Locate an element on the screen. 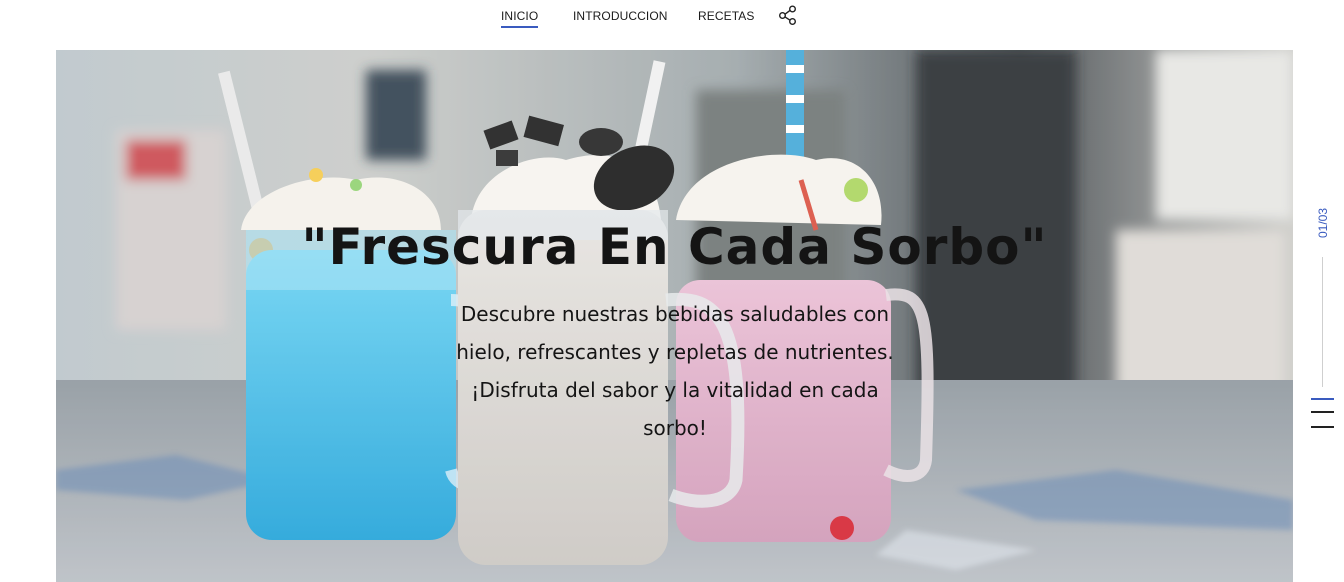  hero-headline: "Frescura En Cada Sorbo" is located at coordinates (674, 247).